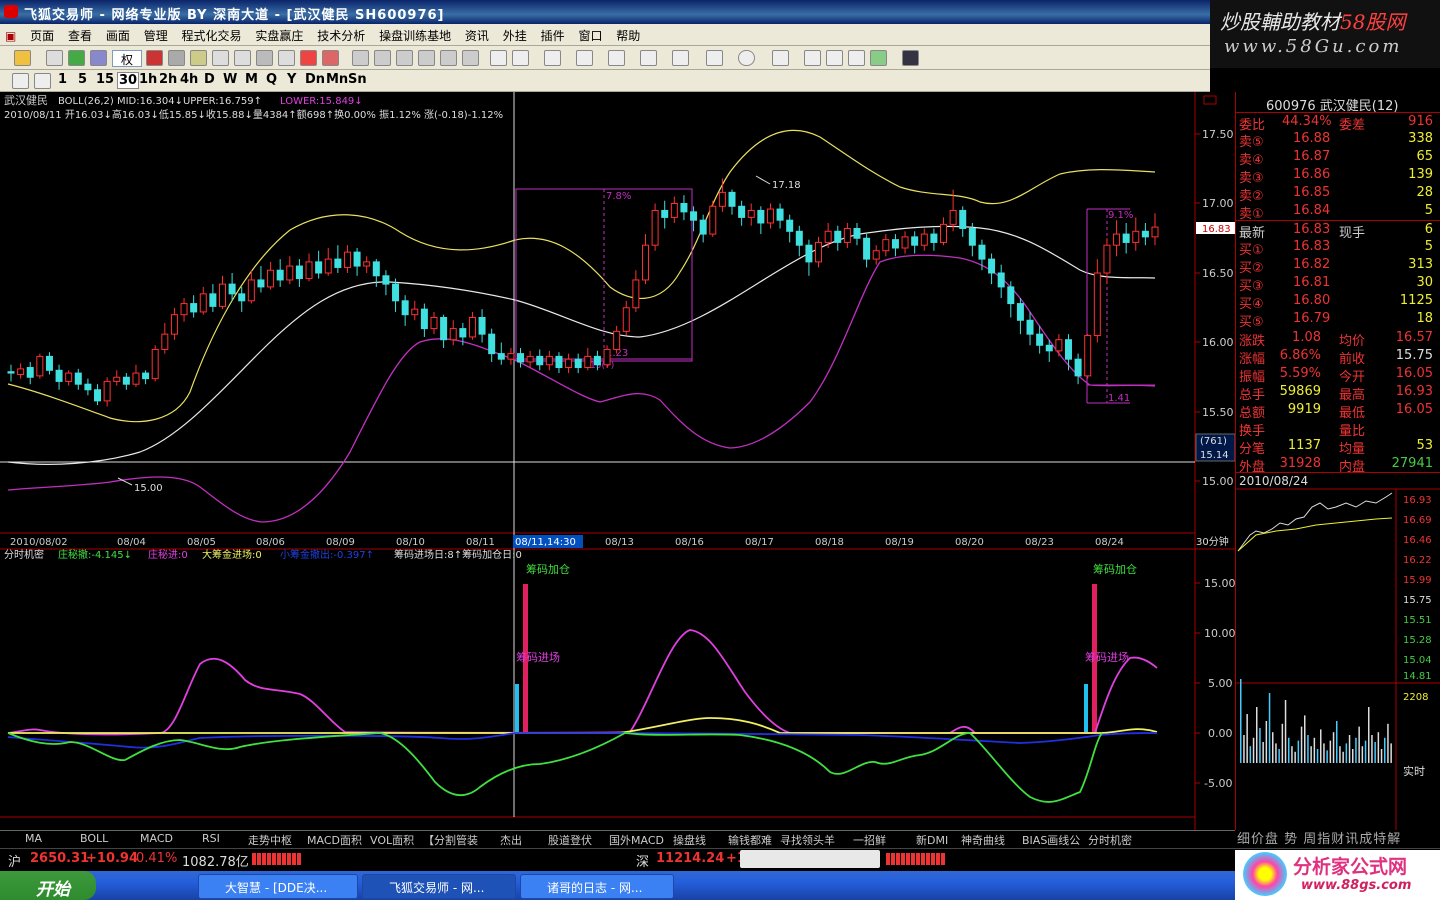 This screenshot has height=900, width=1440. What do you see at coordinates (80, 35) in the screenshot?
I see `menu-view: 查看` at bounding box center [80, 35].